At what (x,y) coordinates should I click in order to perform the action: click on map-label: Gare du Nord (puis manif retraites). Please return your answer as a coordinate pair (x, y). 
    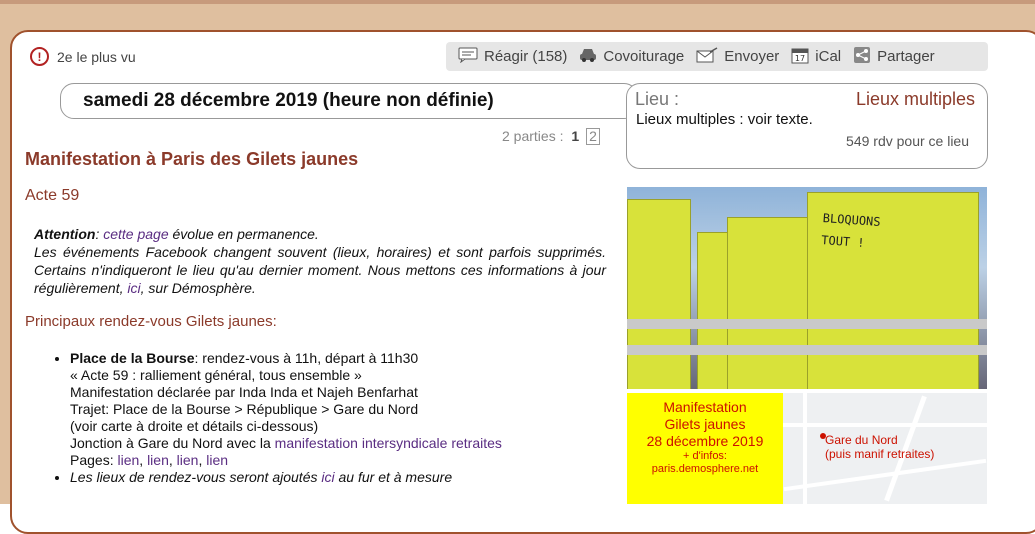
    Looking at the image, I should click on (879, 447).